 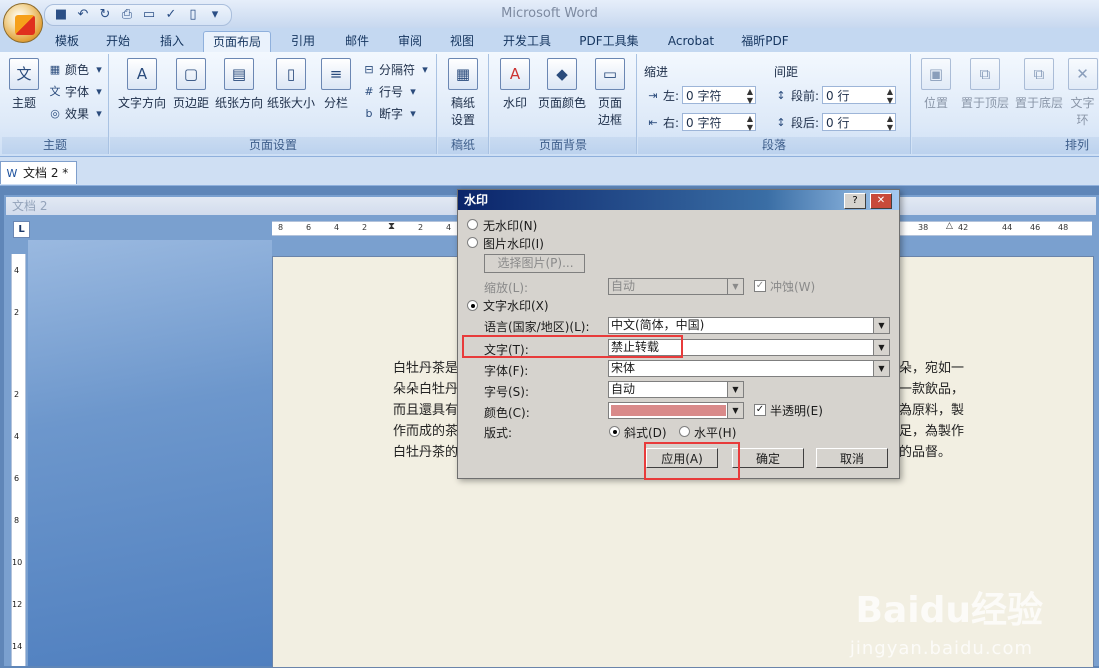 I want to click on ruler-tick-label: 42, so click(x=963, y=227).